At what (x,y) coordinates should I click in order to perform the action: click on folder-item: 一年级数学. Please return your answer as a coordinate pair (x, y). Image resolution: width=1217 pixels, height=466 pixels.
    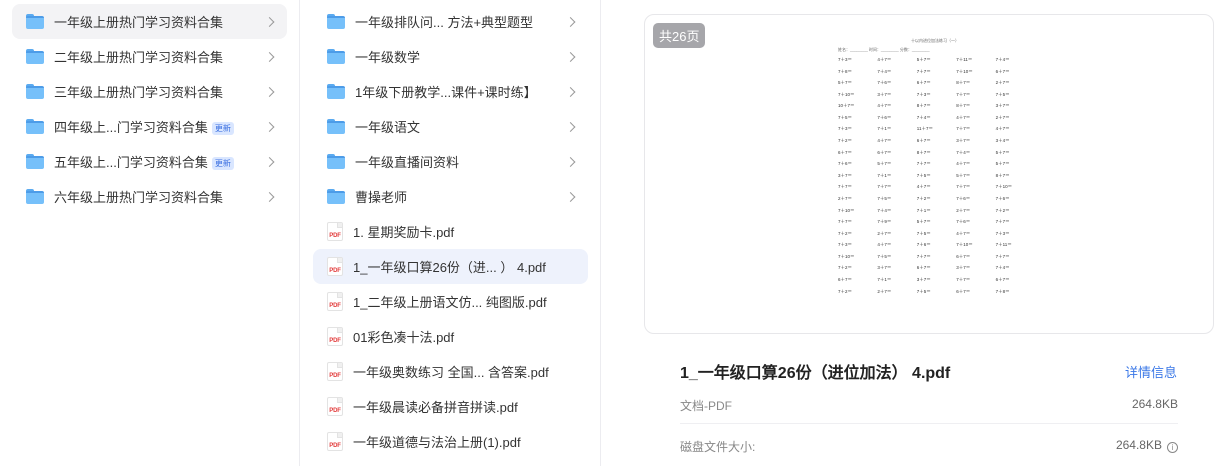
    Looking at the image, I should click on (450, 56).